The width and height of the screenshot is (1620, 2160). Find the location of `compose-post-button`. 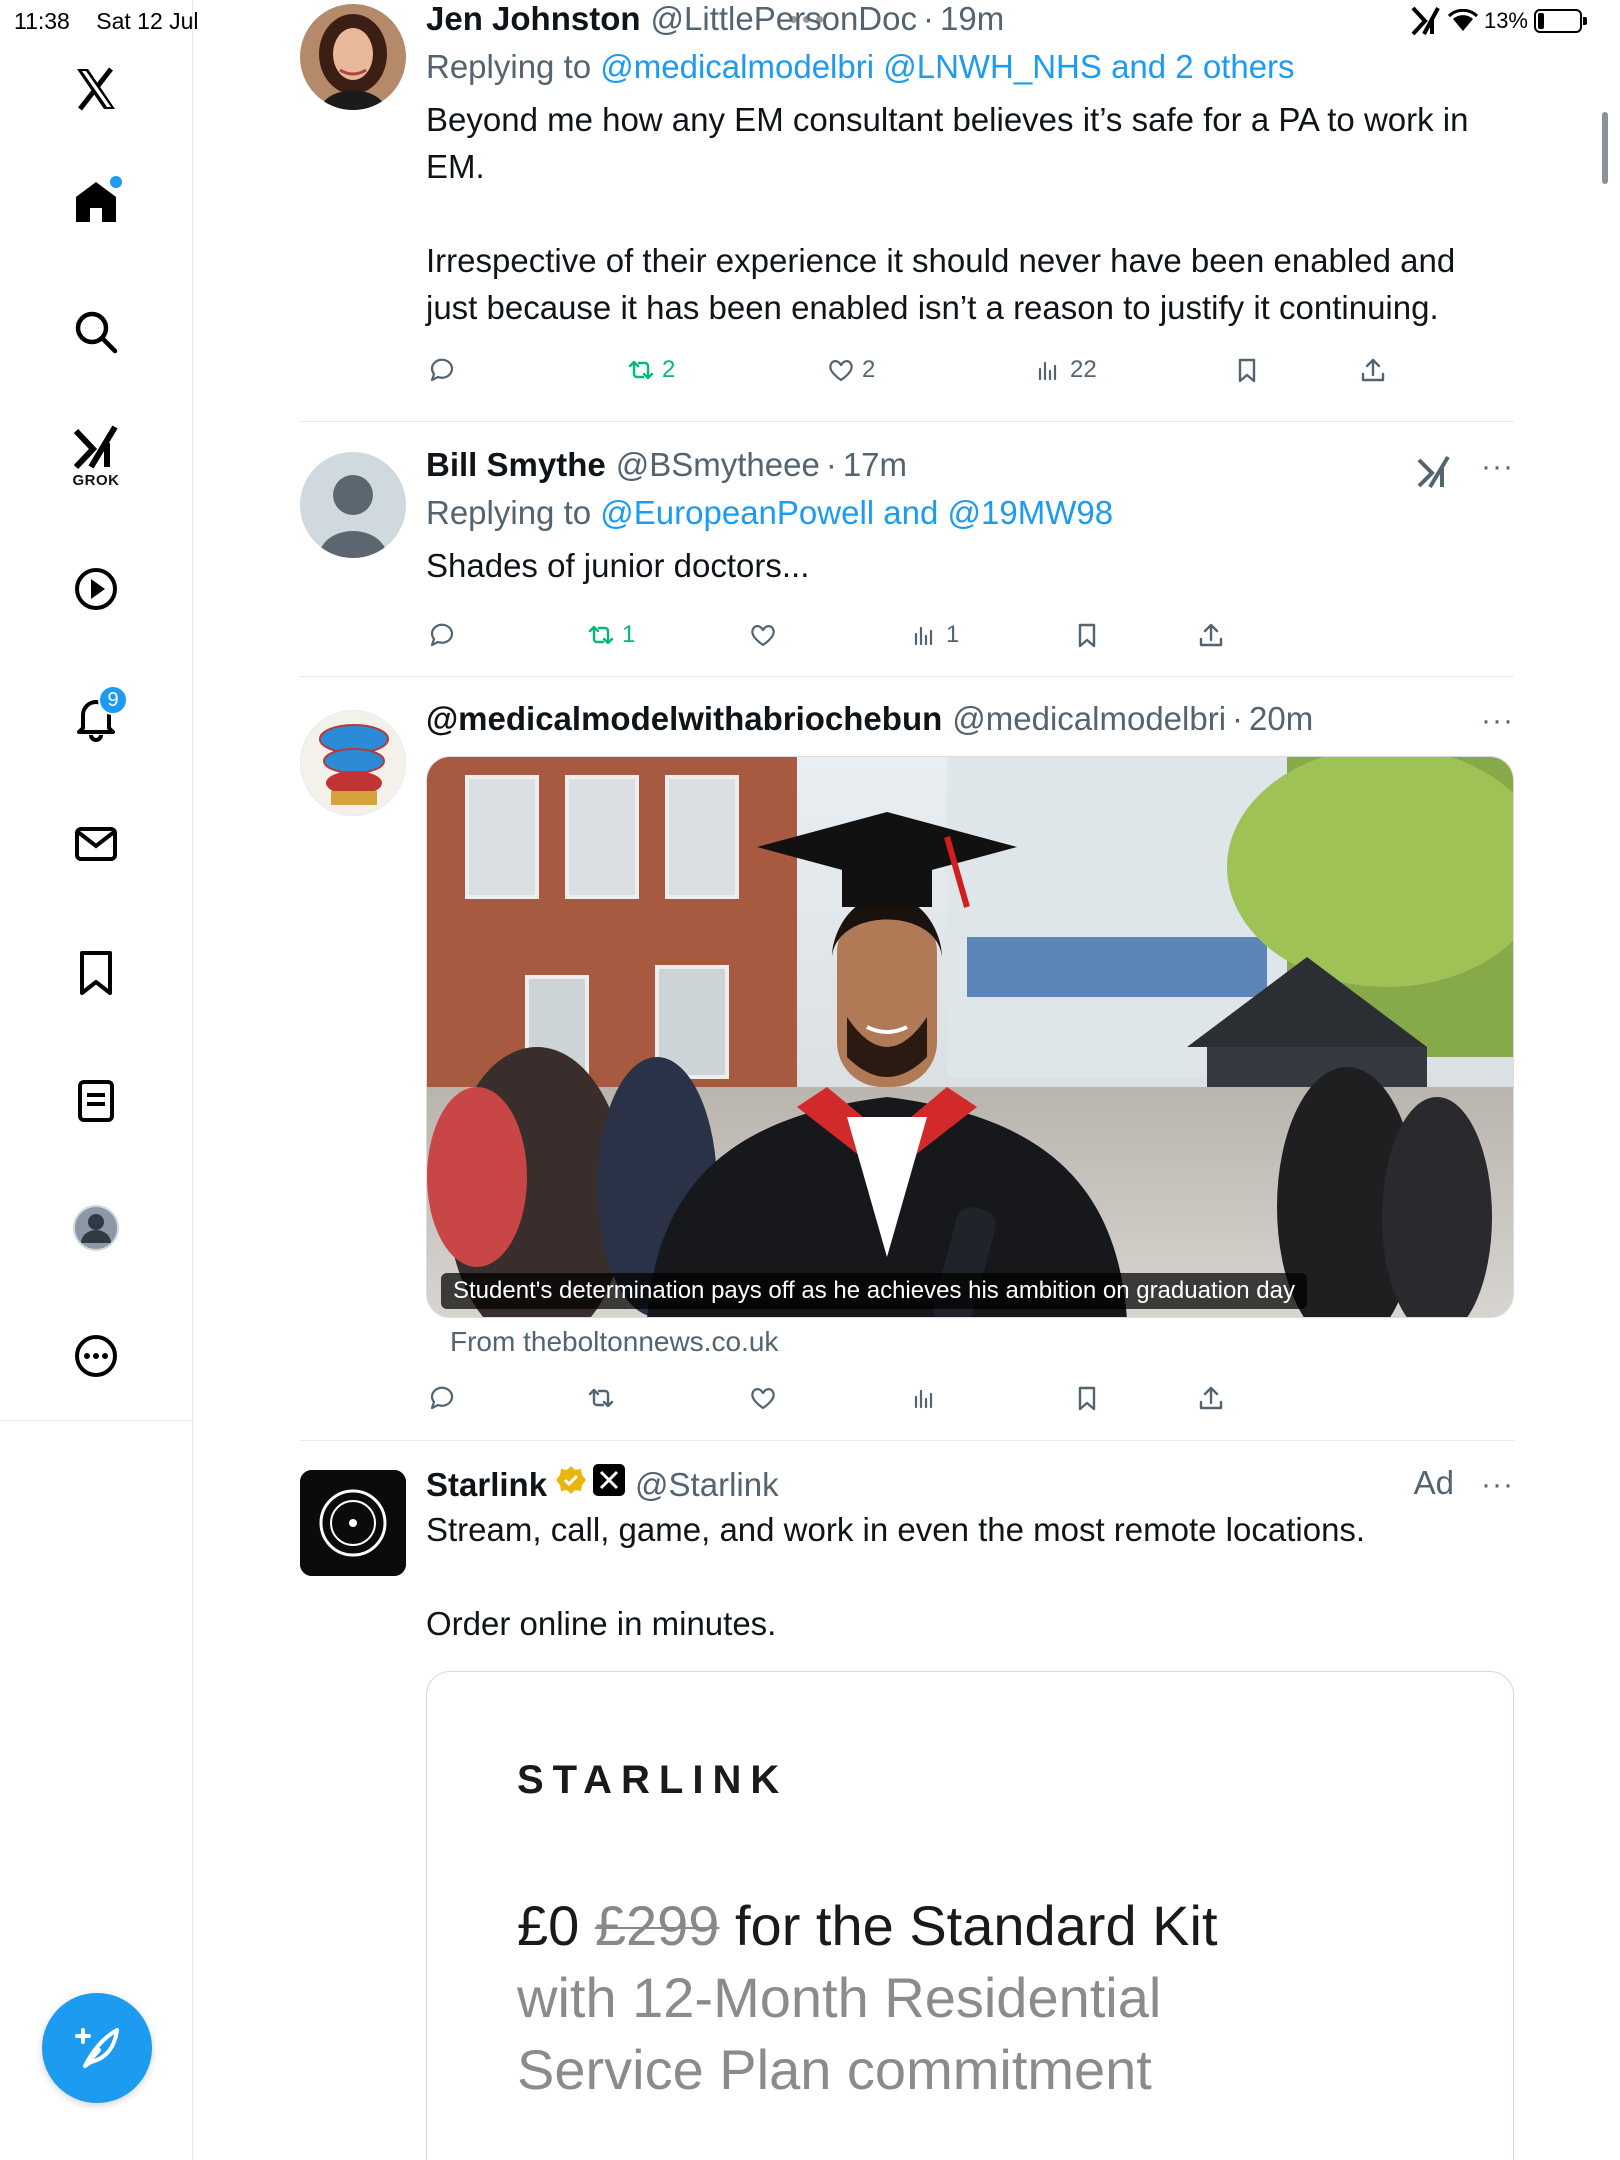

compose-post-button is located at coordinates (97, 2048).